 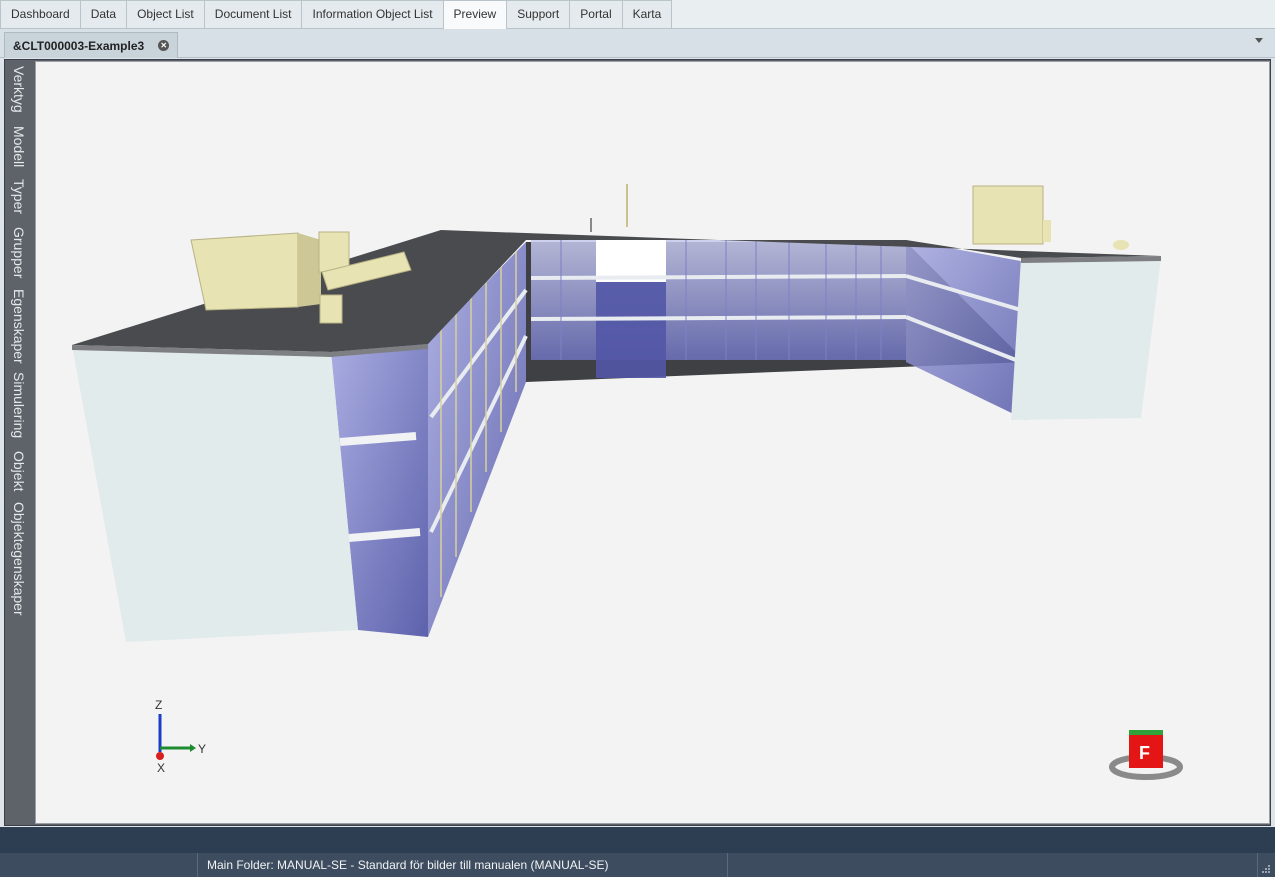 What do you see at coordinates (103, 14) in the screenshot?
I see `tab-data: Data` at bounding box center [103, 14].